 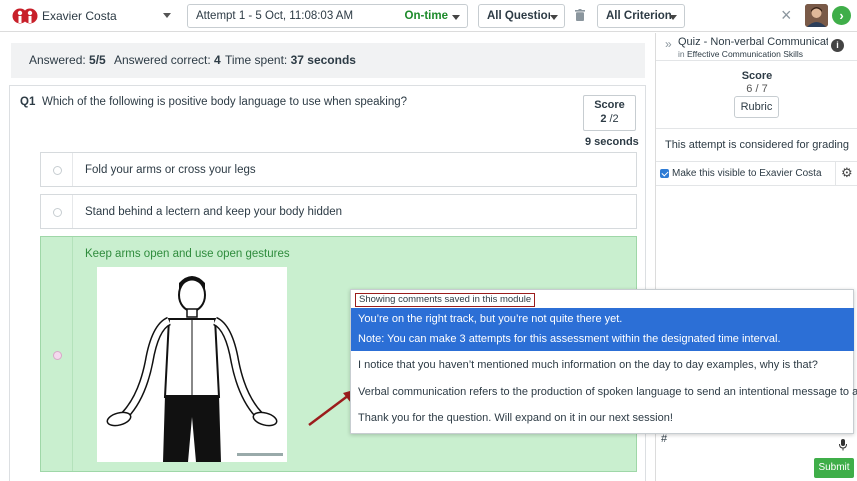 What do you see at coordinates (28, 102) in the screenshot?
I see `question-number: Q1` at bounding box center [28, 102].